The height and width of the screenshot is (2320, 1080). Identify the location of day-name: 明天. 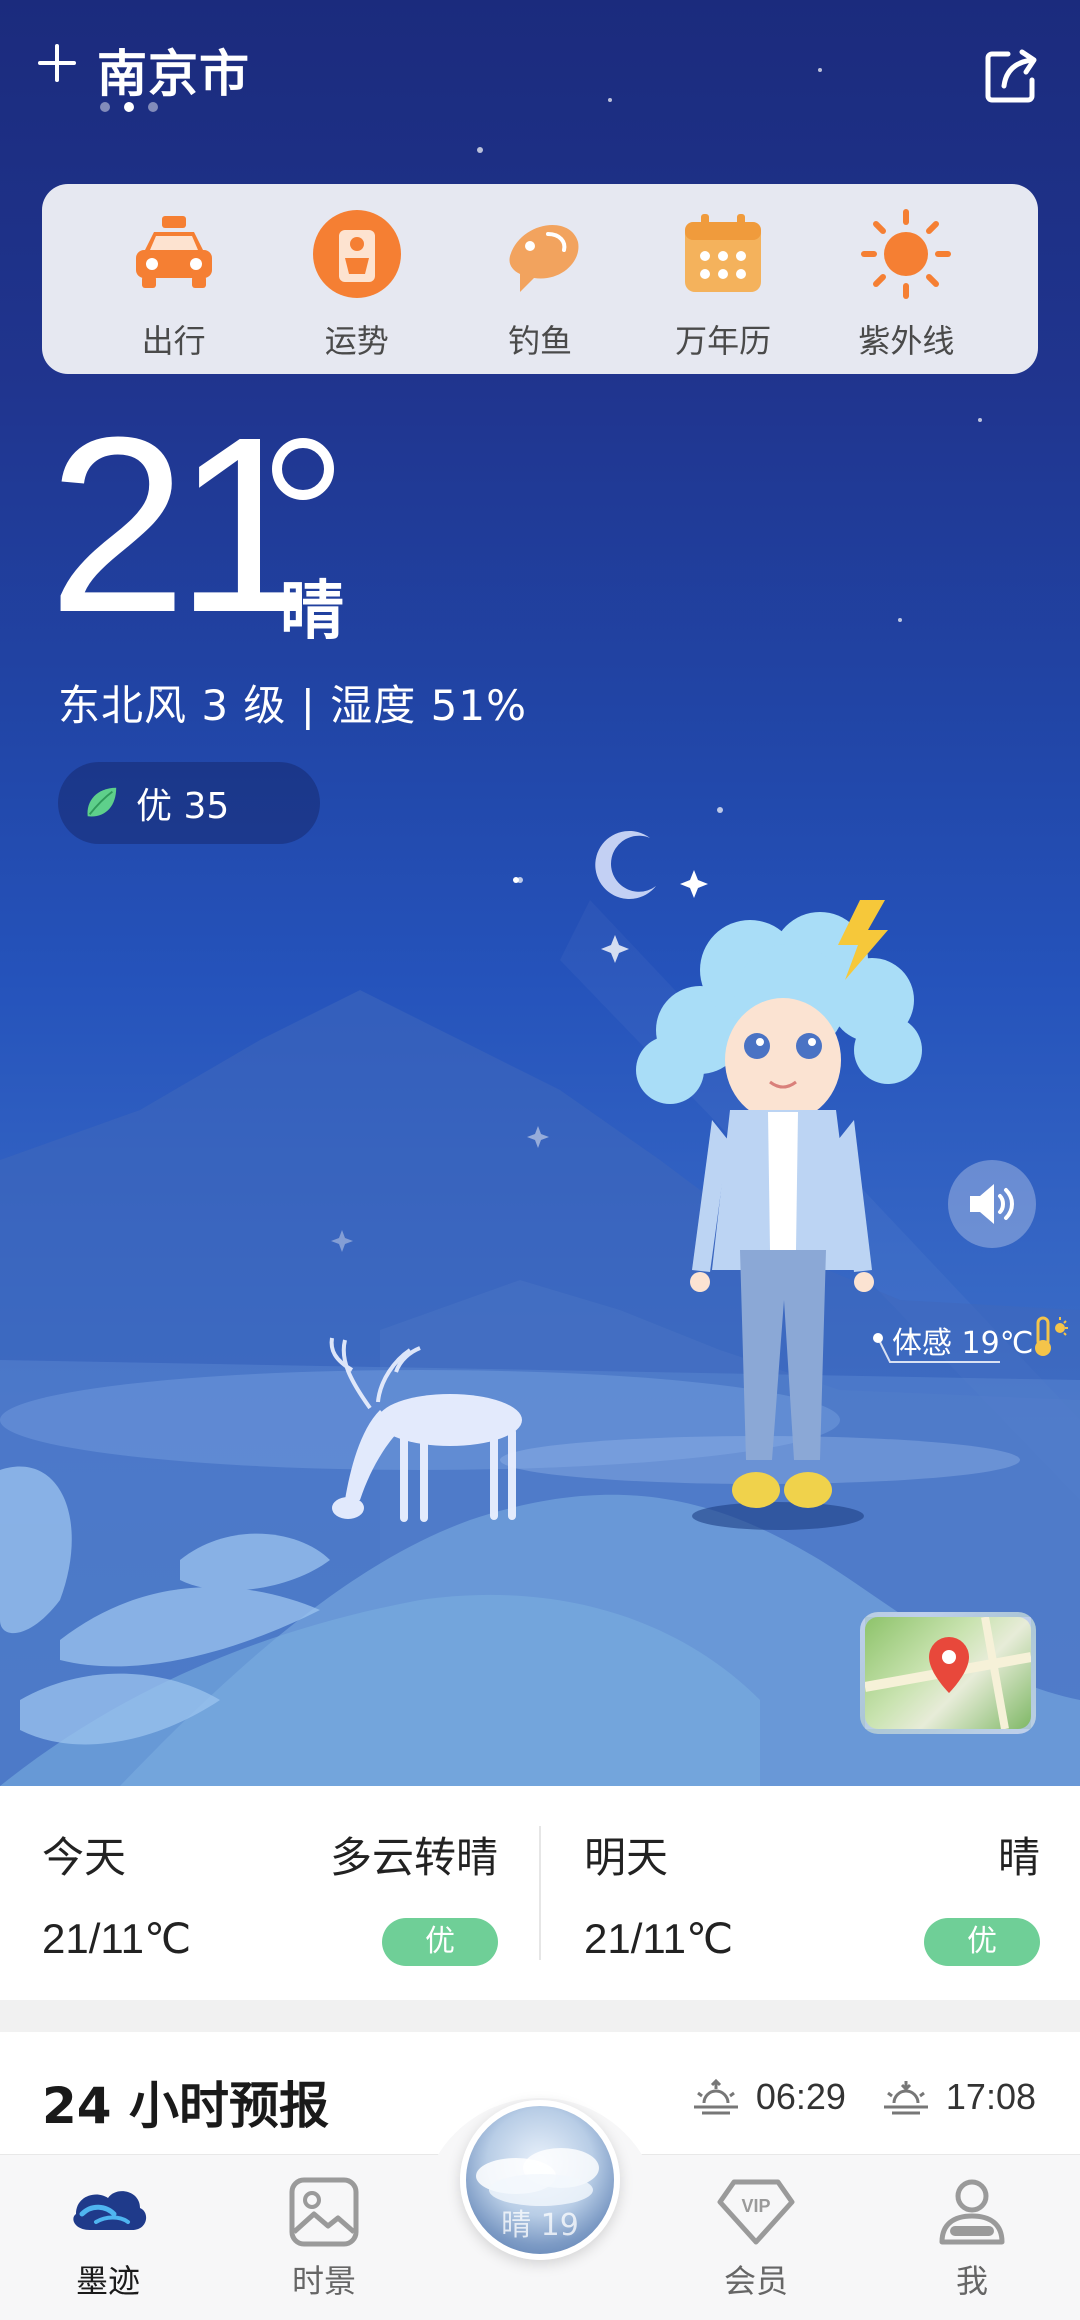
(626, 1857).